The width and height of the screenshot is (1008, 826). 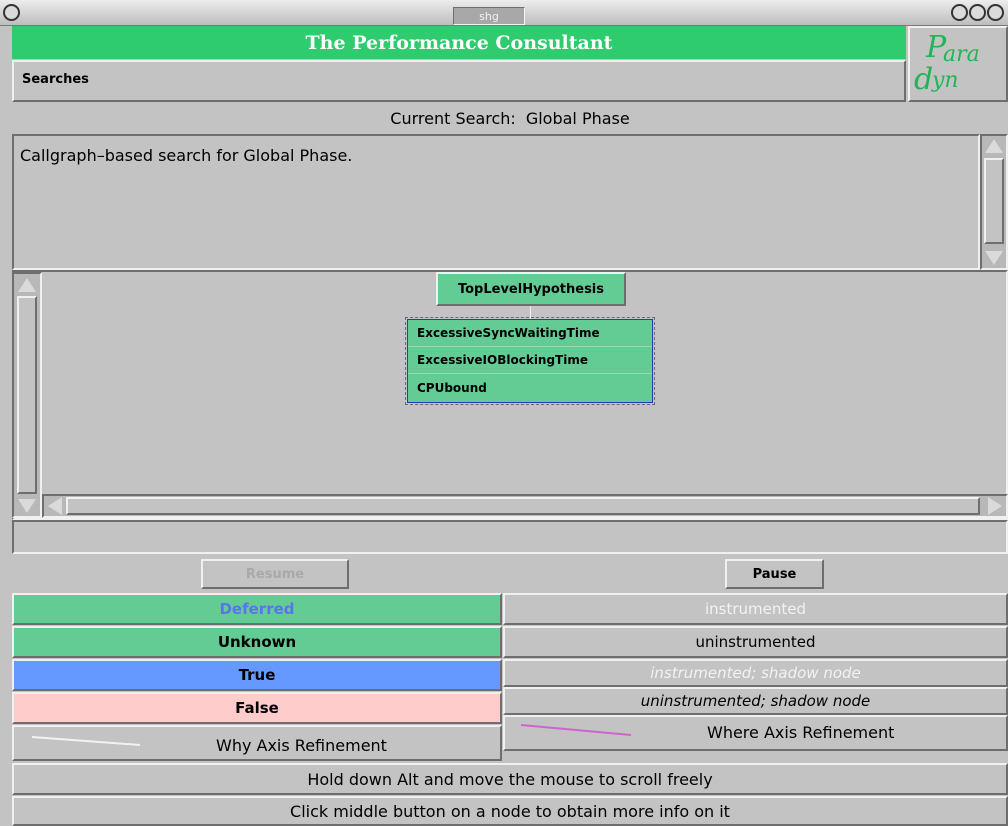 What do you see at coordinates (257, 609) in the screenshot?
I see `legend-deferred: Deferred` at bounding box center [257, 609].